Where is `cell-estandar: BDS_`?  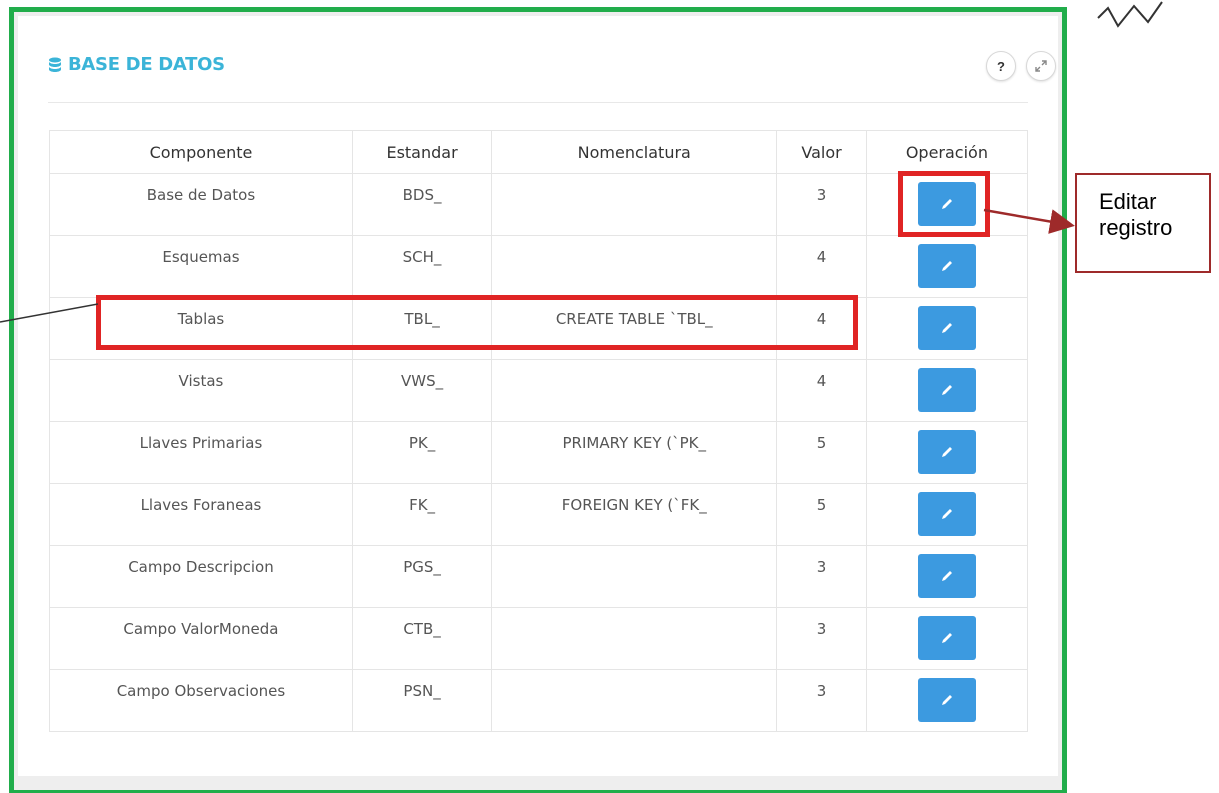
cell-estandar: BDS_ is located at coordinates (422, 204).